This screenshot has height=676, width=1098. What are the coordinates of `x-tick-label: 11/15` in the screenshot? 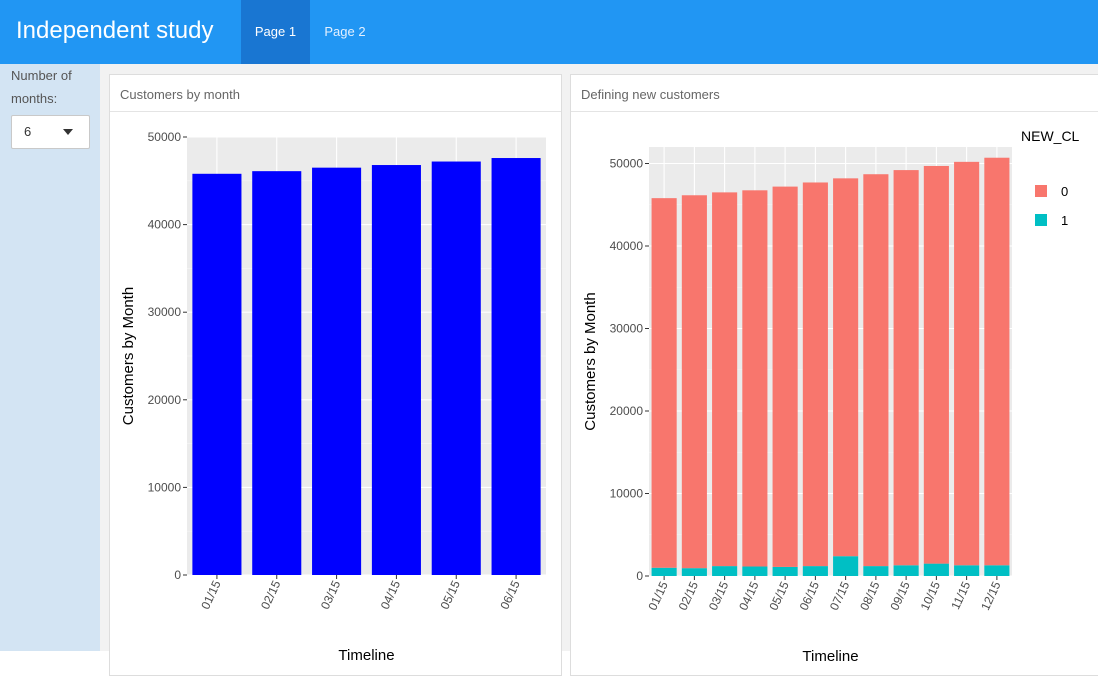 It's located at (960, 595).